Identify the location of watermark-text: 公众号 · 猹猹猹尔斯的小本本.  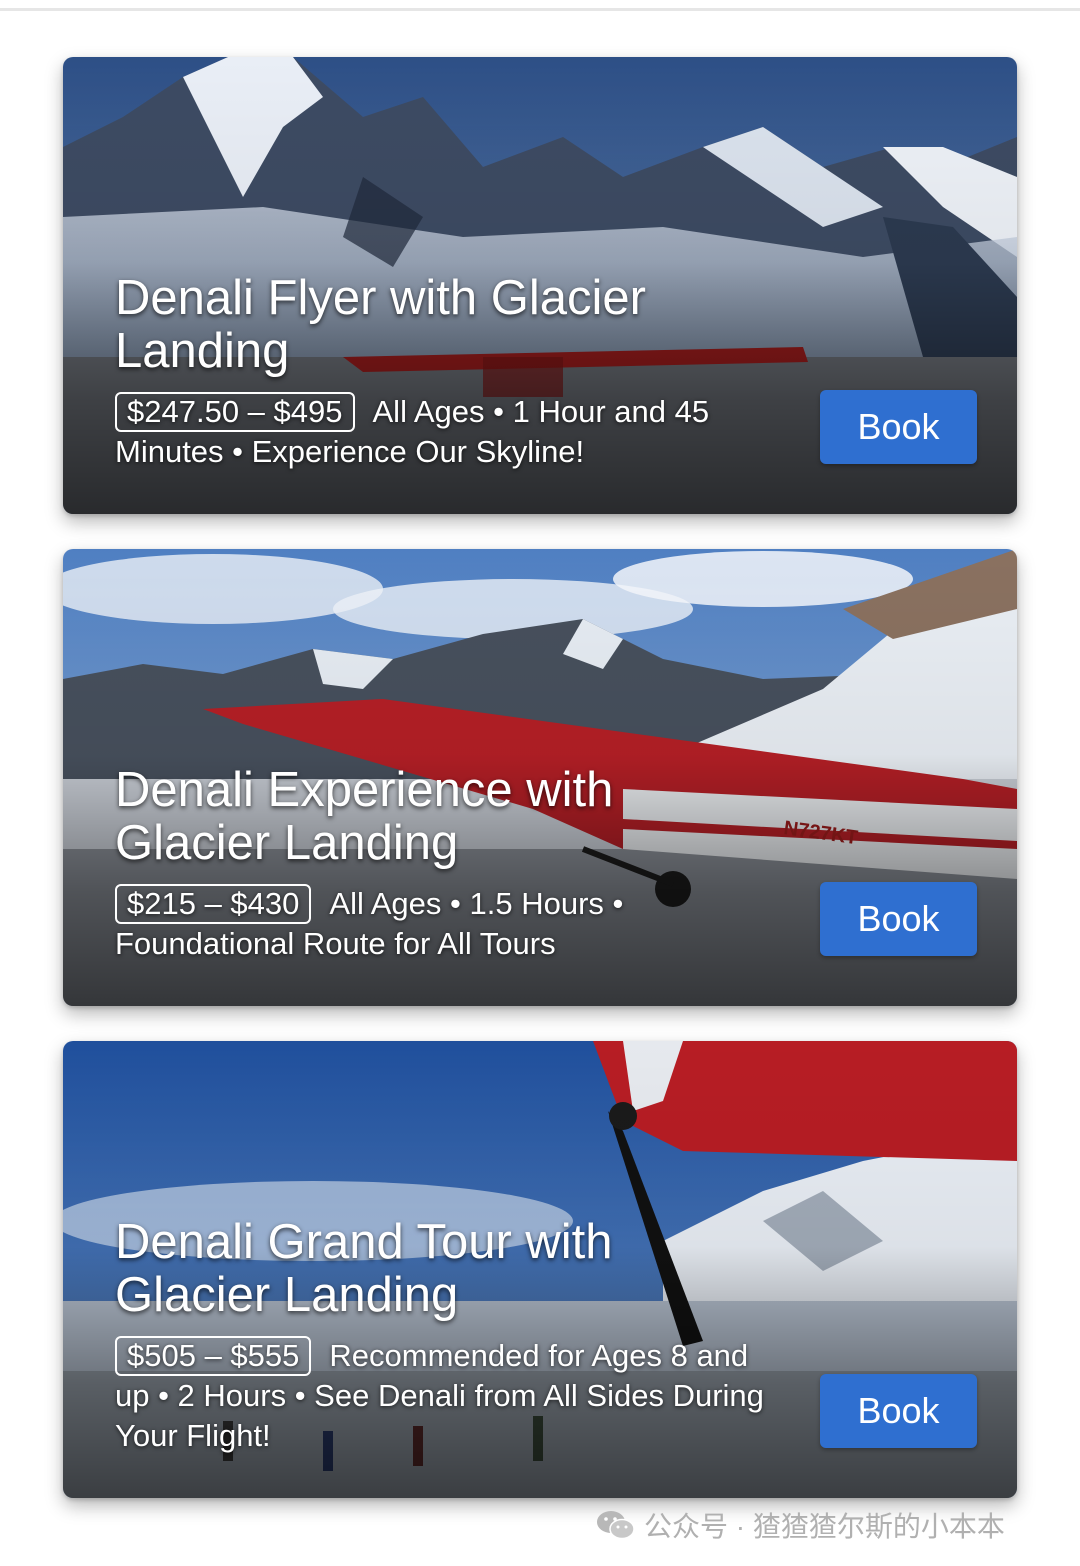
(824, 1526).